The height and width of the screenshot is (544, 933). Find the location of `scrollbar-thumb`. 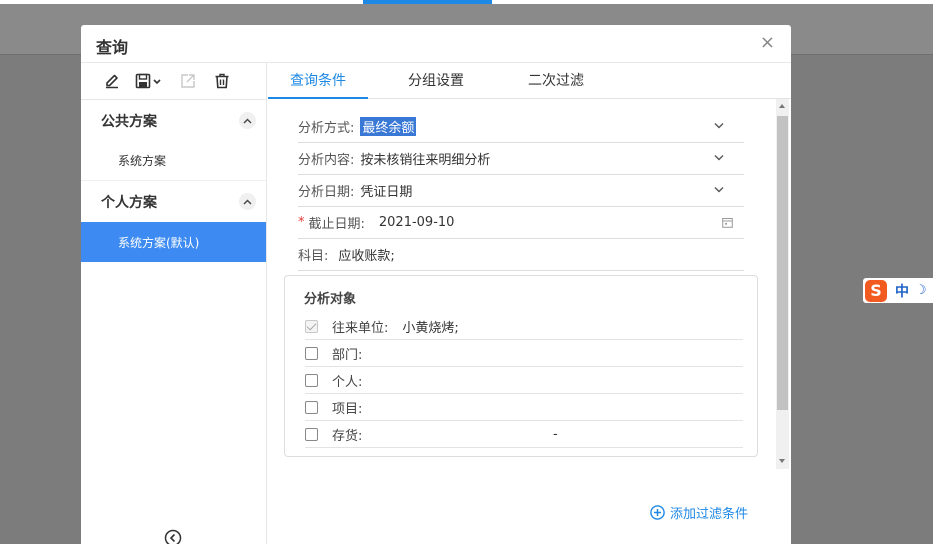

scrollbar-thumb is located at coordinates (782, 263).